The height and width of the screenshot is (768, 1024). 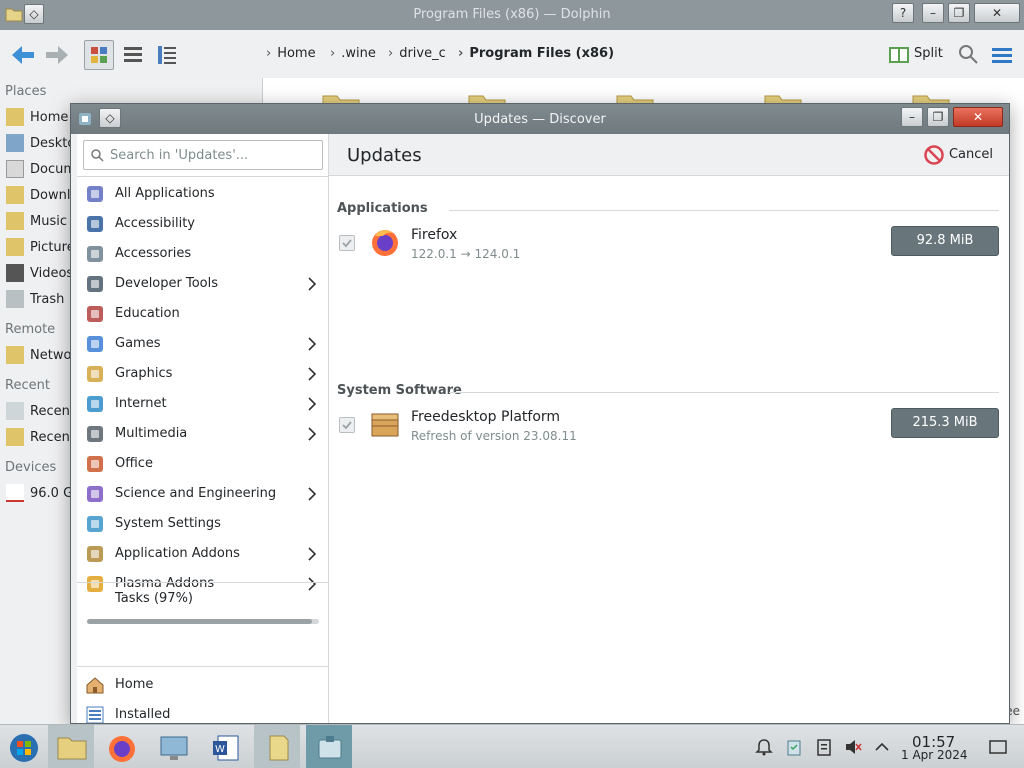 What do you see at coordinates (203, 344) in the screenshot?
I see `category-games: Games` at bounding box center [203, 344].